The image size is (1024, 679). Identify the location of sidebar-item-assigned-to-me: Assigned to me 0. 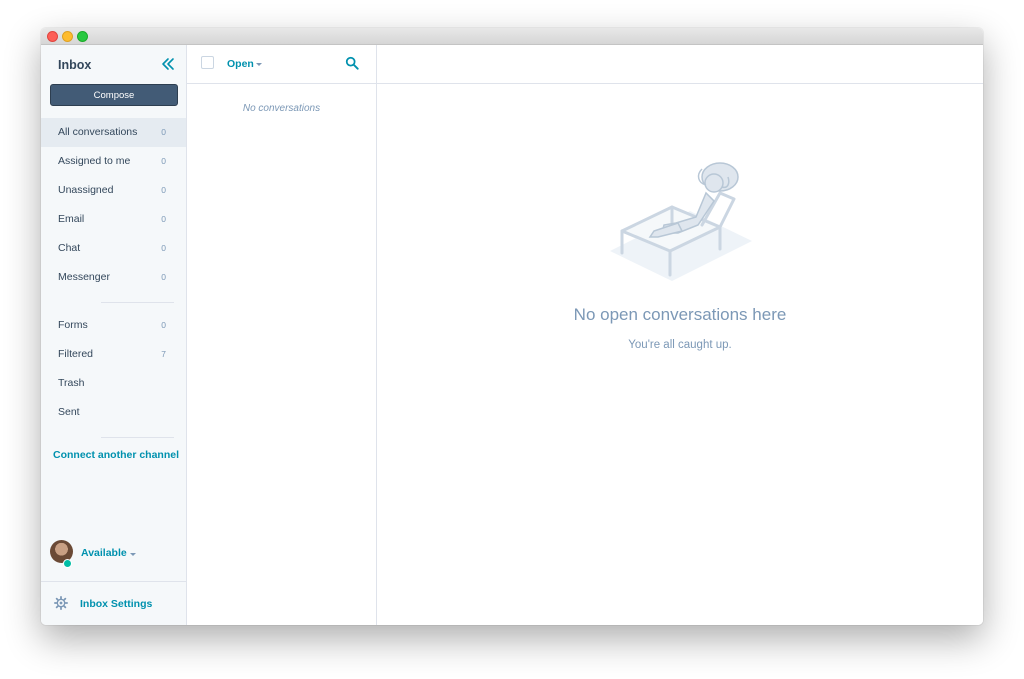
(113, 161).